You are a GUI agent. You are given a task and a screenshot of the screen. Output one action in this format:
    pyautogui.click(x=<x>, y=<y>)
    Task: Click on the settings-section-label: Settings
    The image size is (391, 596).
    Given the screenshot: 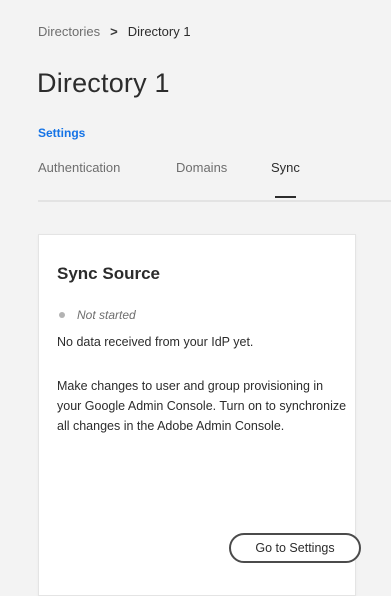 What is the action you would take?
    pyautogui.click(x=62, y=133)
    